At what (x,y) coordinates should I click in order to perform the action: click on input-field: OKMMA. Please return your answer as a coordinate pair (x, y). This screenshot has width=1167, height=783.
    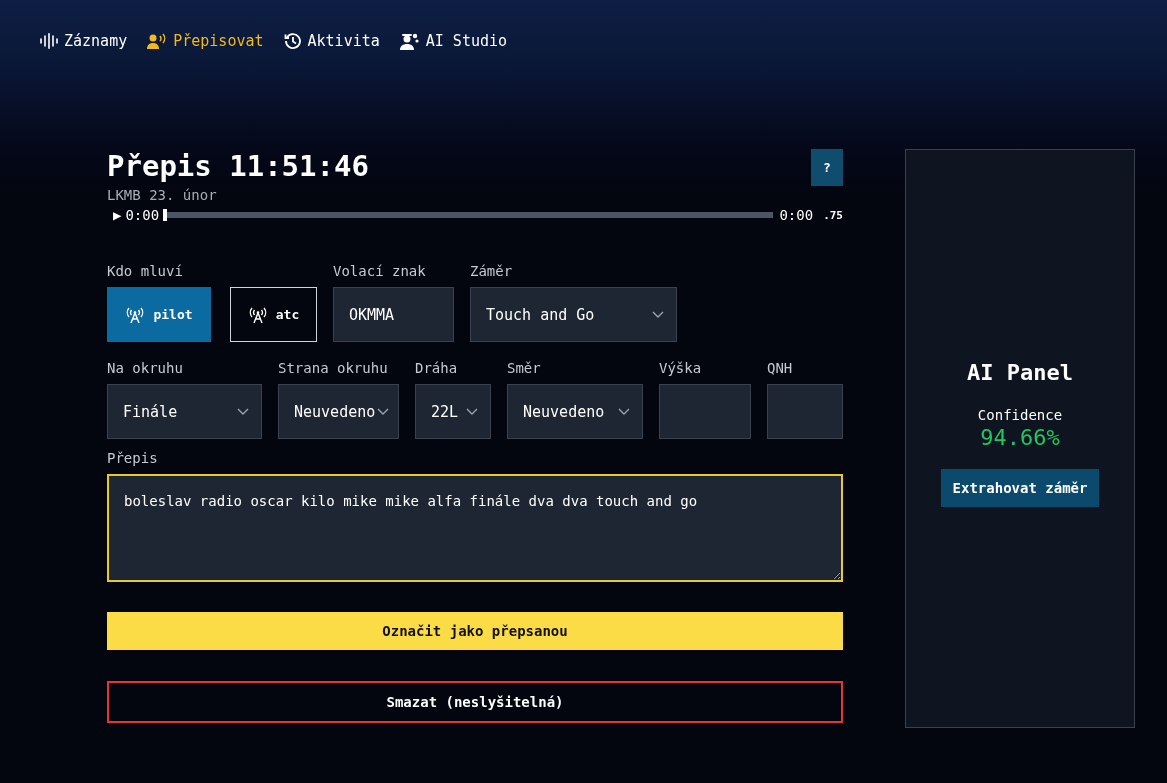
    Looking at the image, I should click on (393, 314).